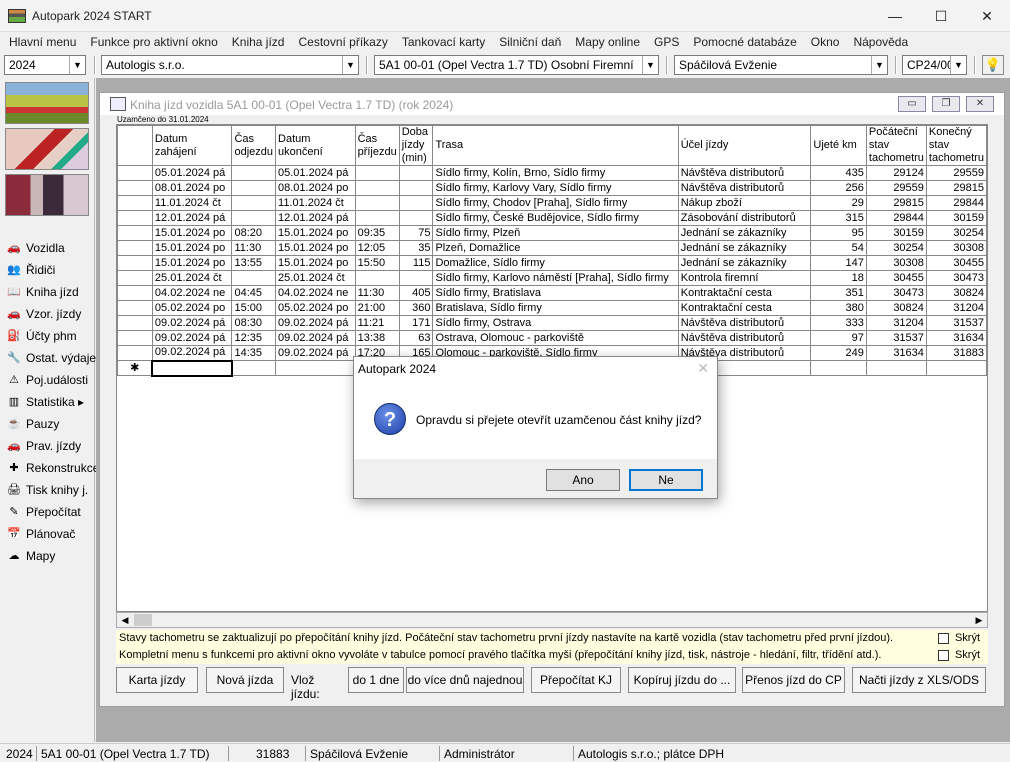 This screenshot has height=762, width=1010. Describe the element at coordinates (377, 323) in the screenshot. I see `table-cell: 11:21` at that location.